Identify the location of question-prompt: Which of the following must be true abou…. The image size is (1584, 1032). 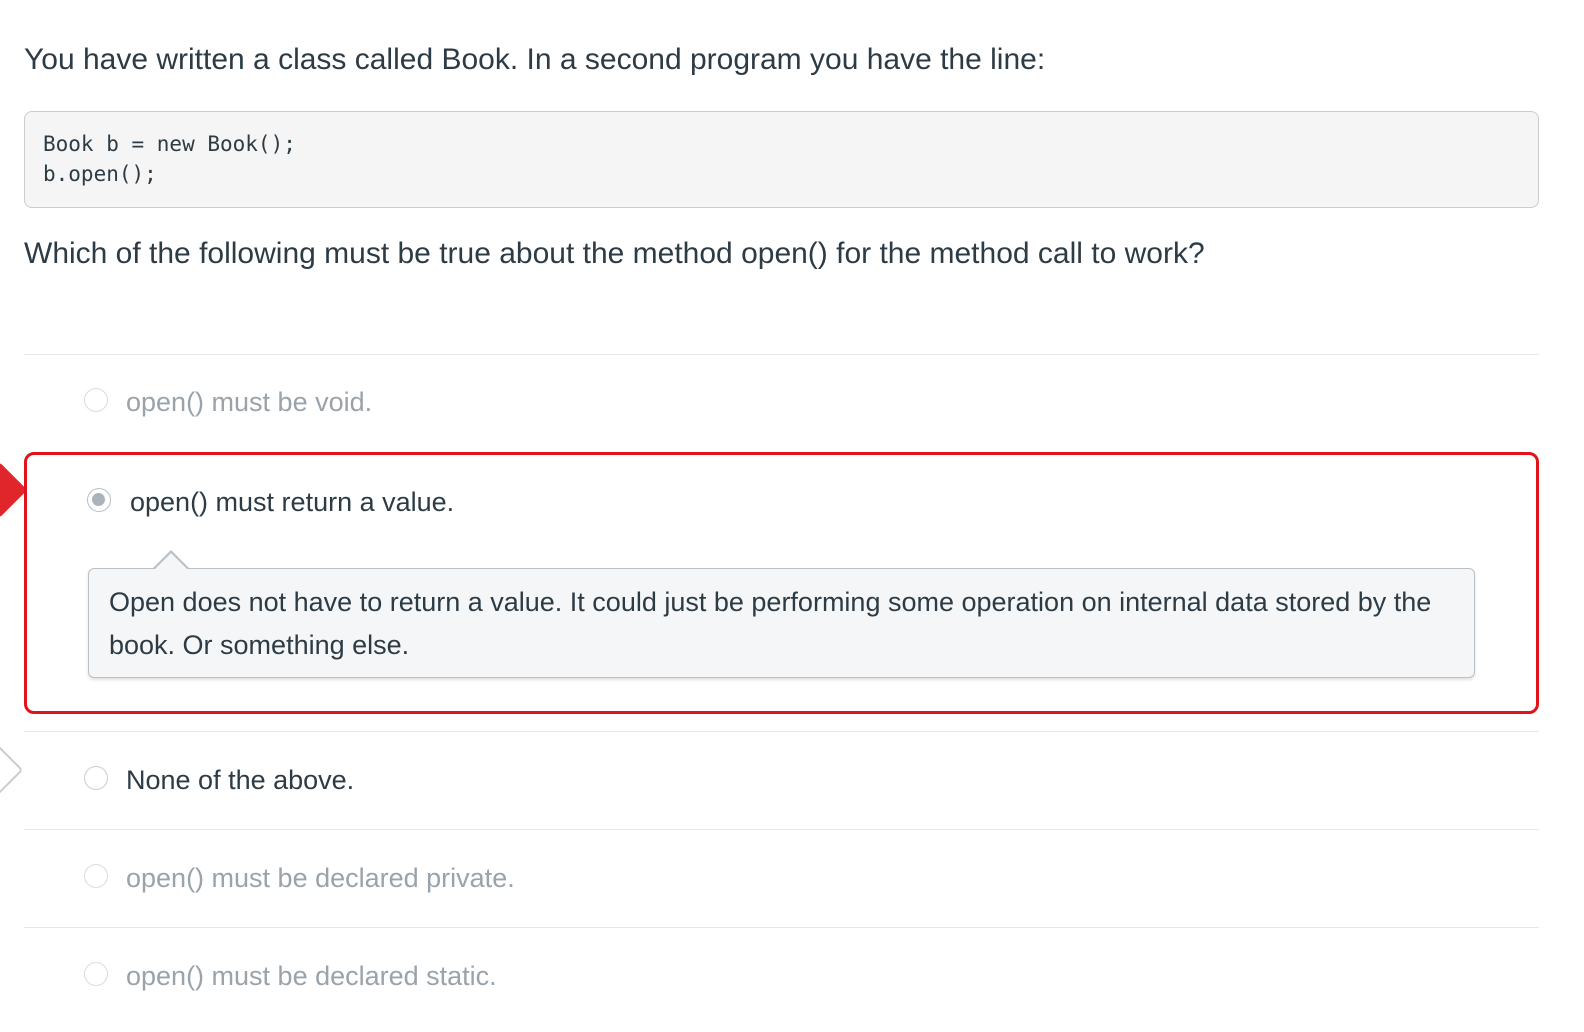
(614, 253).